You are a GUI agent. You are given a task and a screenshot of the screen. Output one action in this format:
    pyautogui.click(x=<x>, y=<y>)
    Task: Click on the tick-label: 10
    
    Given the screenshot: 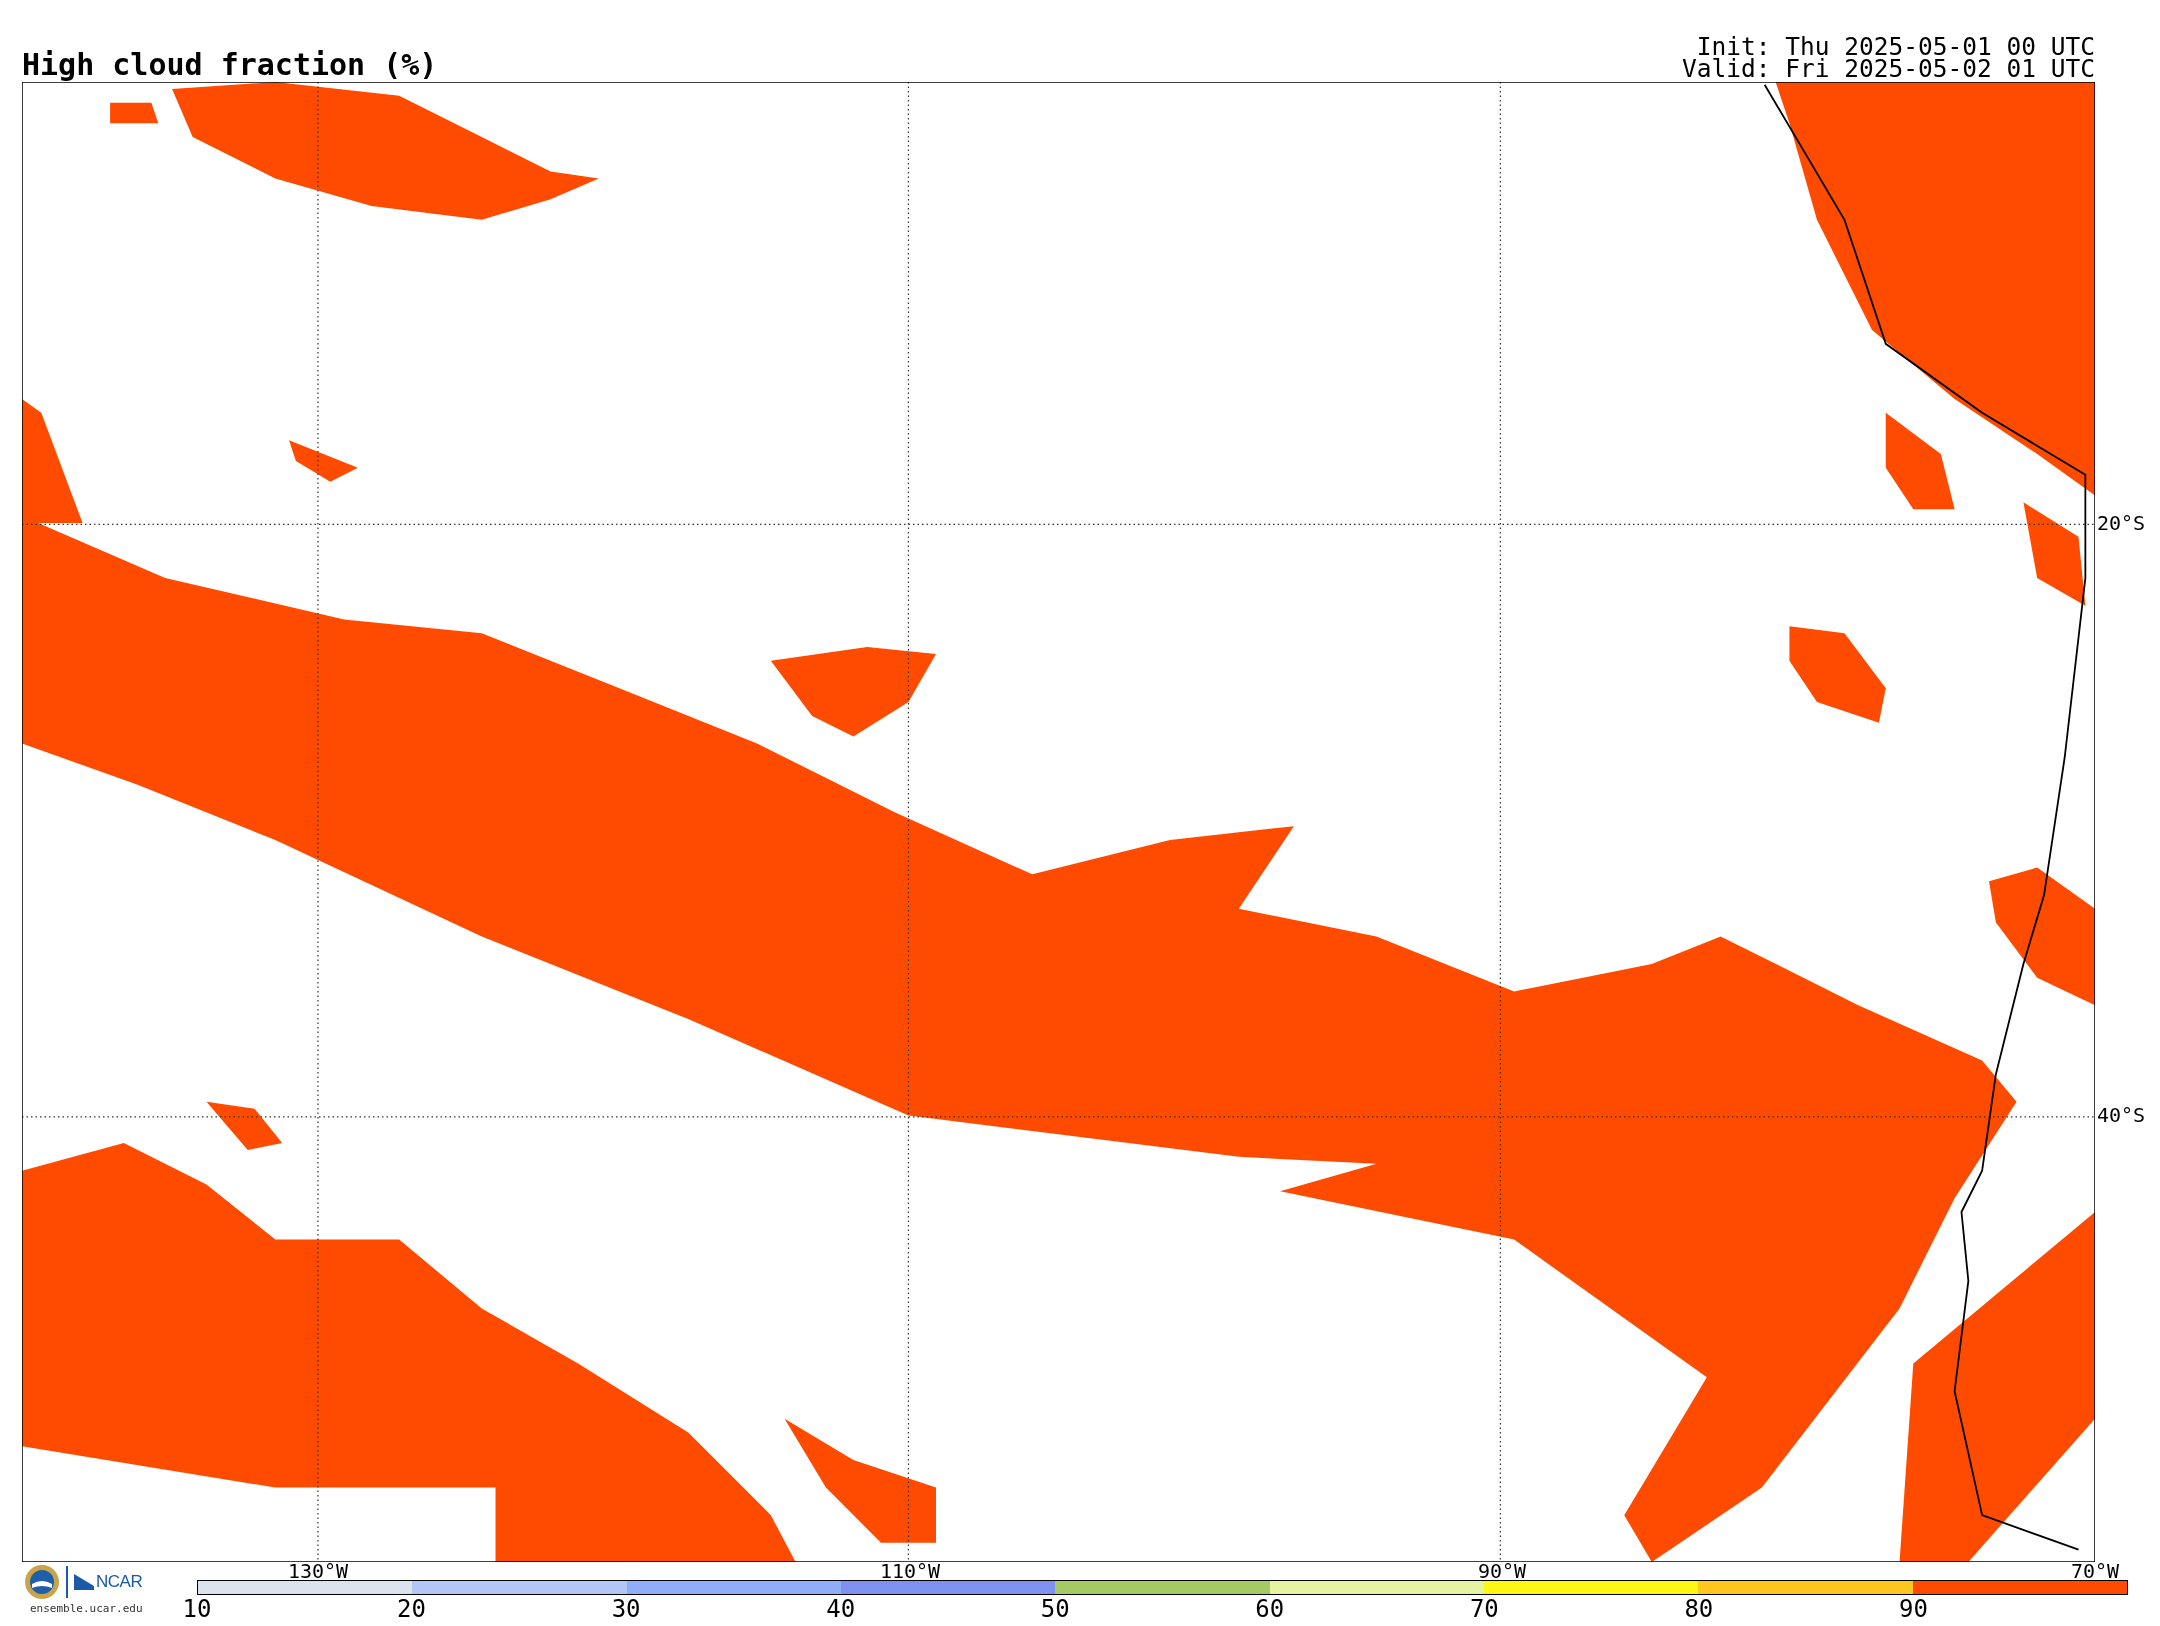 What is the action you would take?
    pyautogui.click(x=197, y=1609)
    